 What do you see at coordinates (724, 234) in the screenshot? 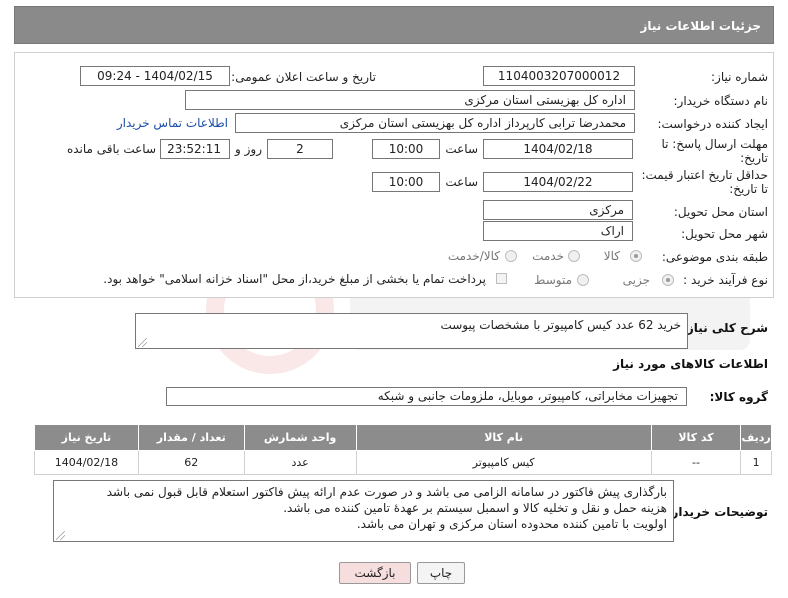
I see `city-label: شهر محل تحویل:` at bounding box center [724, 234].